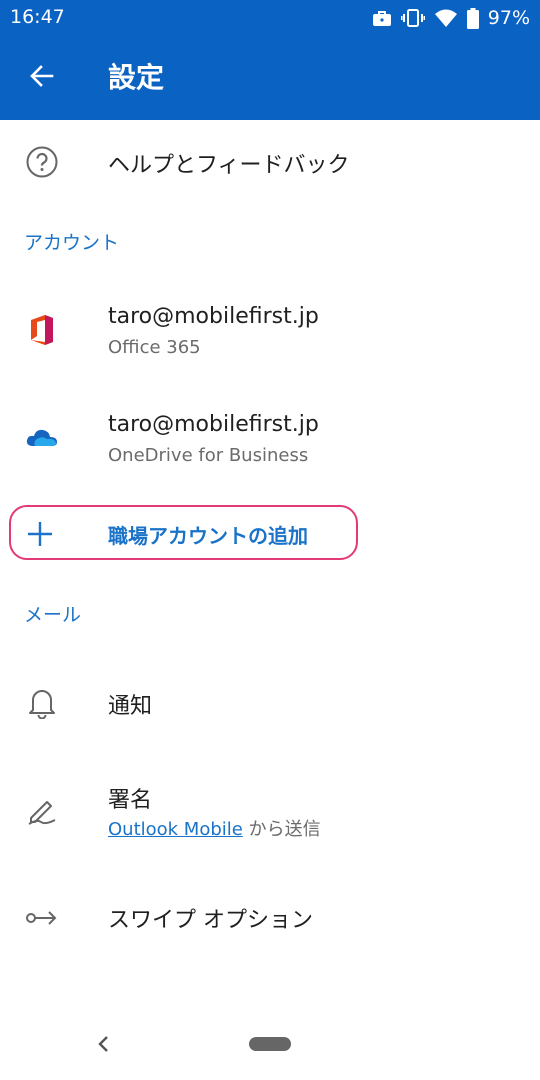  Describe the element at coordinates (42, 330) in the screenshot. I see `office-365-icon` at that location.